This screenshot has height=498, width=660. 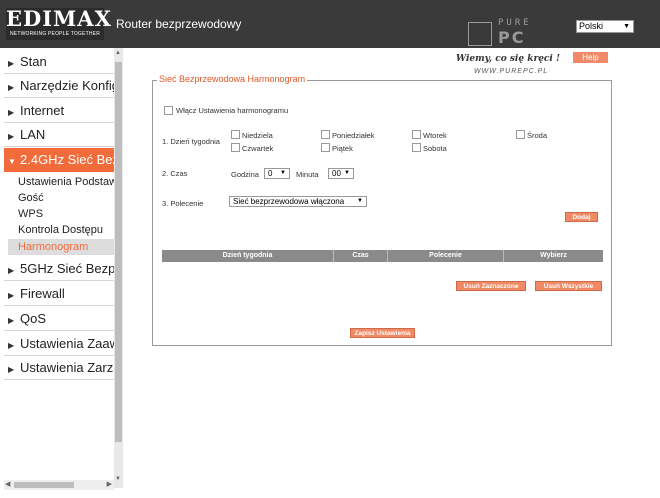 I want to click on delete-all-button: Usuń Wszystkie, so click(x=568, y=286).